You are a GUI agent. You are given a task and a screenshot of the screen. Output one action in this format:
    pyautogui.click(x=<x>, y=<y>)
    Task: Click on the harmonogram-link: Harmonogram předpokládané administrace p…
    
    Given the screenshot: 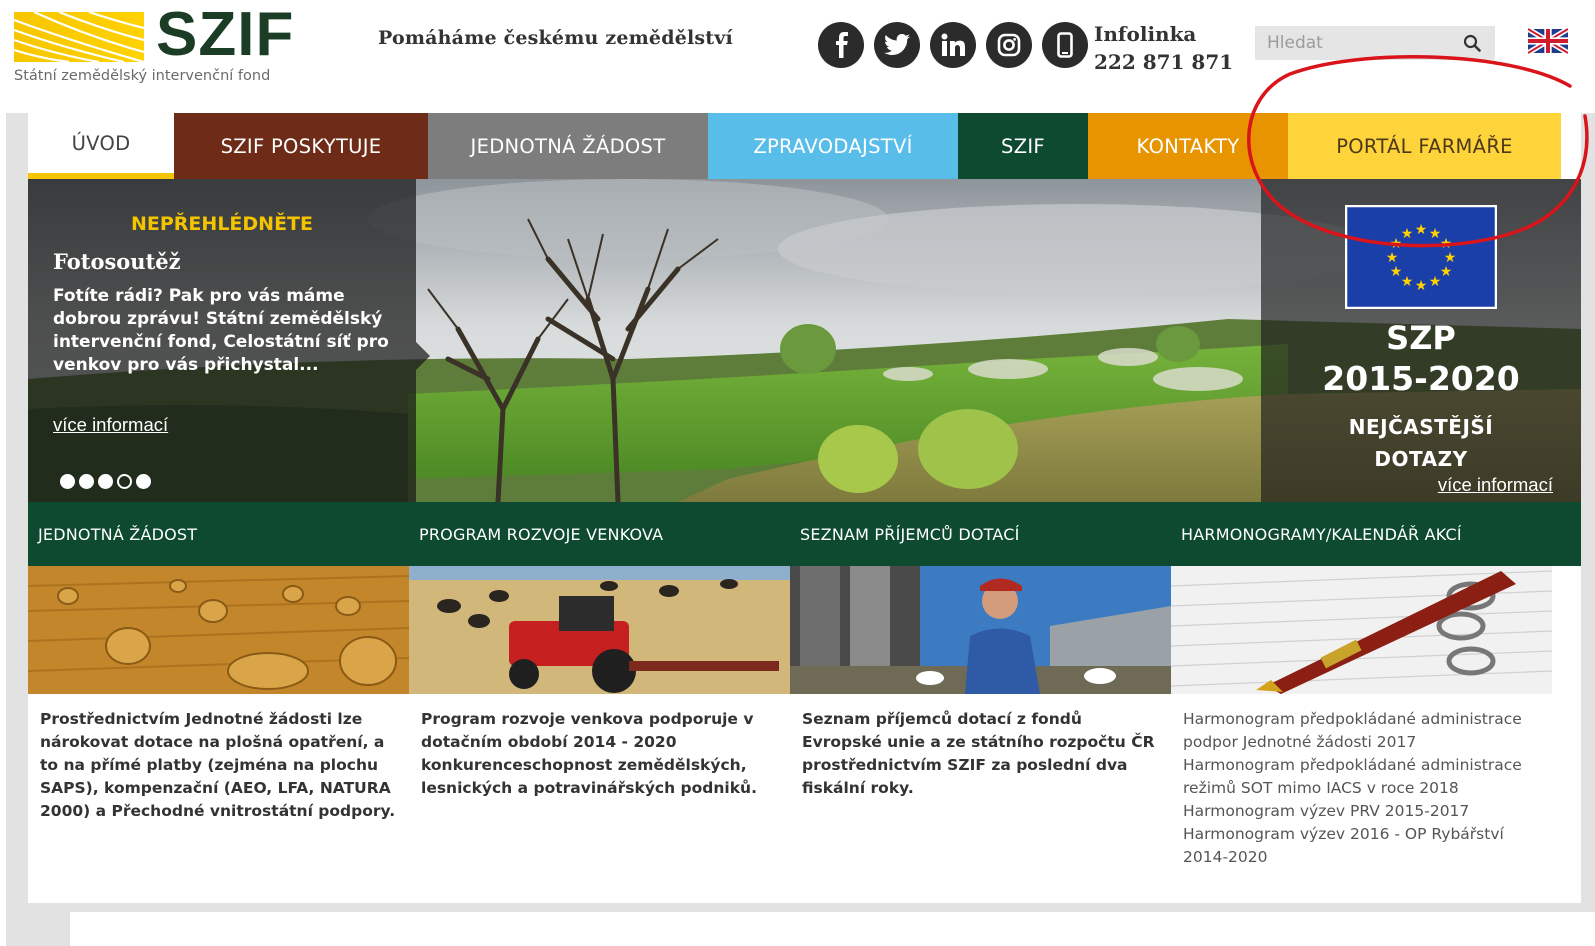 What is the action you would take?
    pyautogui.click(x=1361, y=731)
    